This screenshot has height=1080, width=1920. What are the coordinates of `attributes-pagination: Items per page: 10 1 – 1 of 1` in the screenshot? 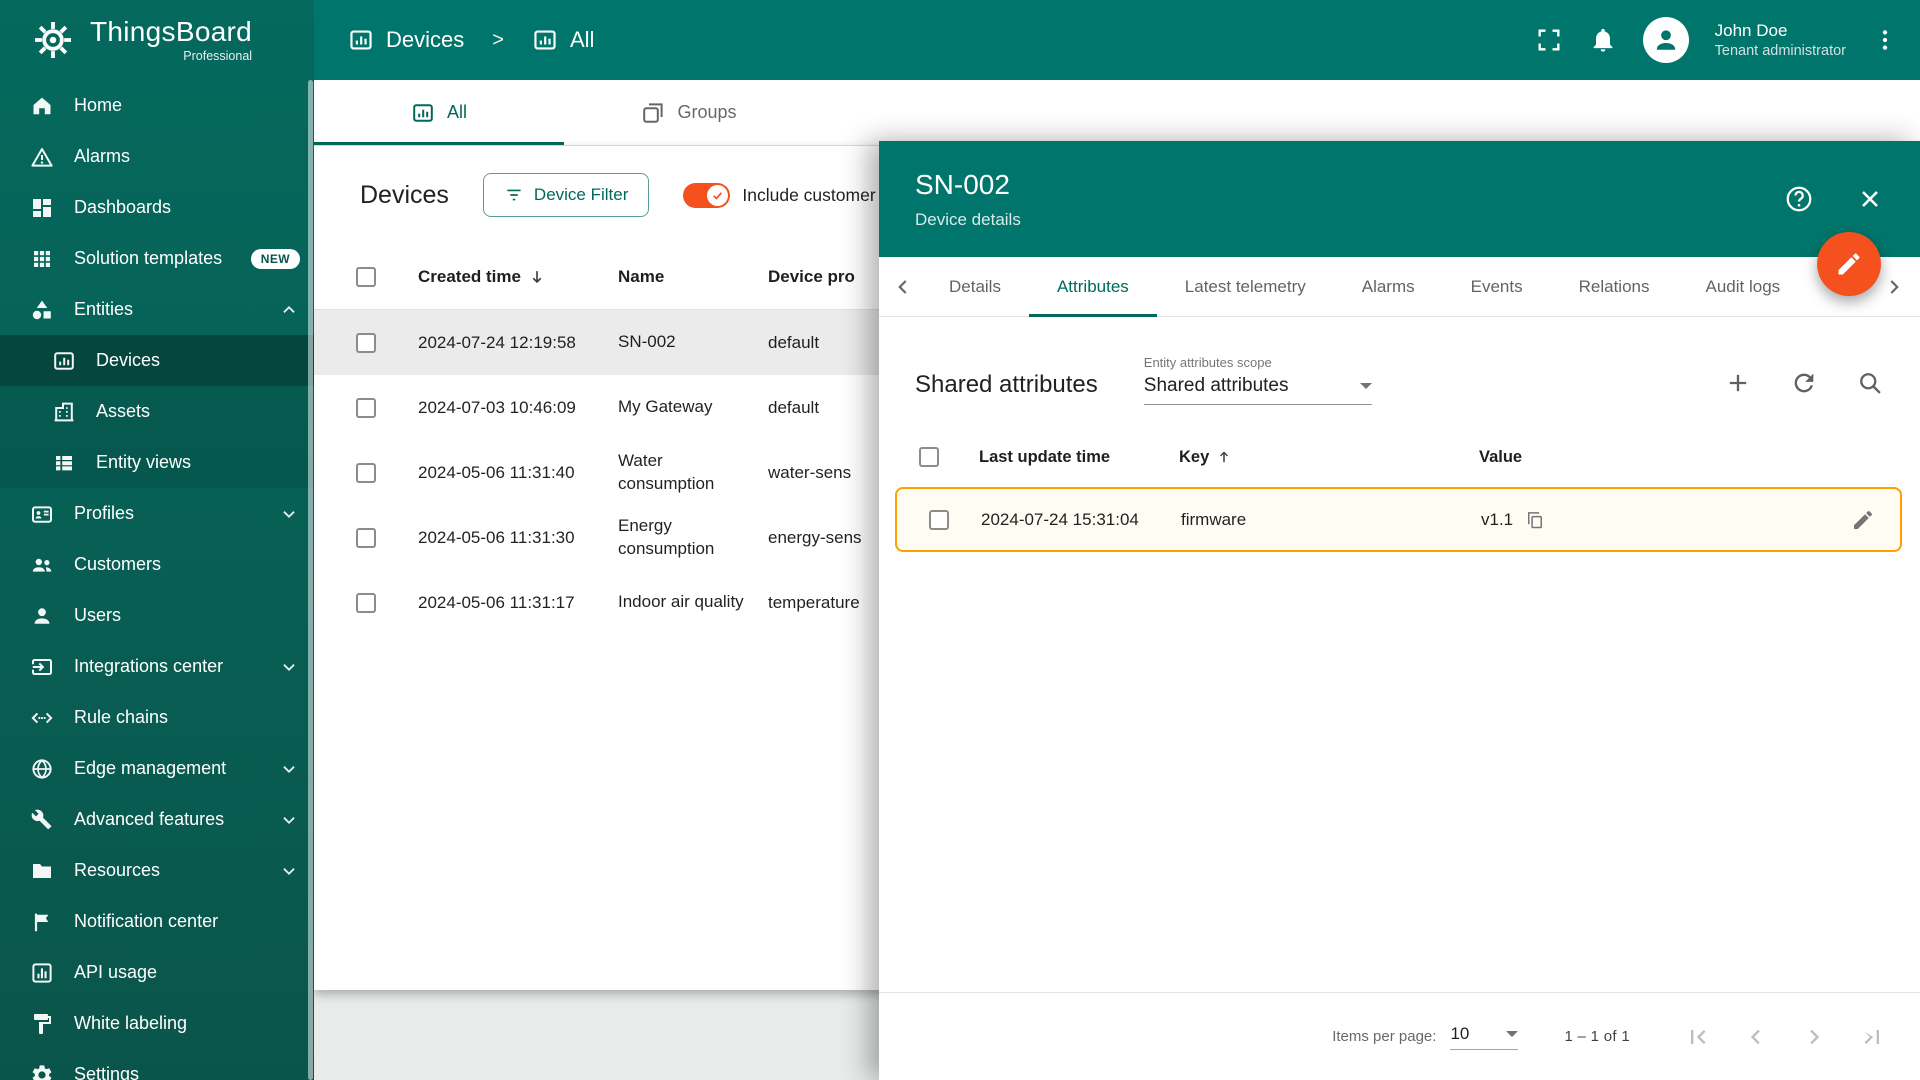 It's located at (1399, 1036).